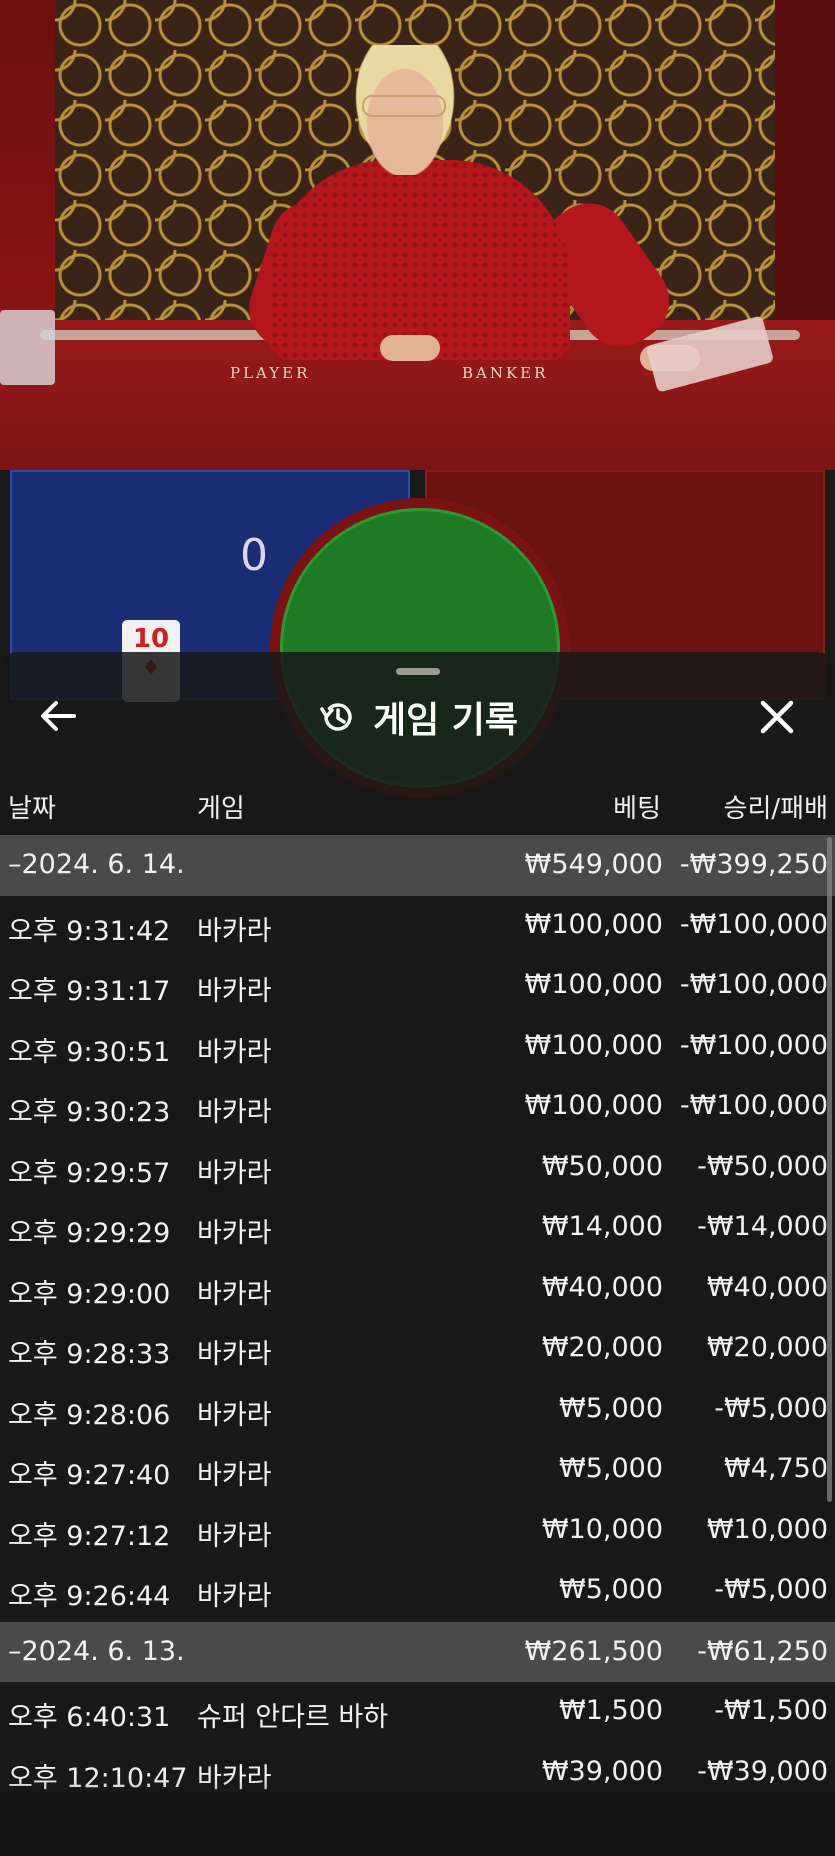 Image resolution: width=835 pixels, height=1856 pixels. What do you see at coordinates (602, 1166) in the screenshot?
I see `row-bet: ₩50,000` at bounding box center [602, 1166].